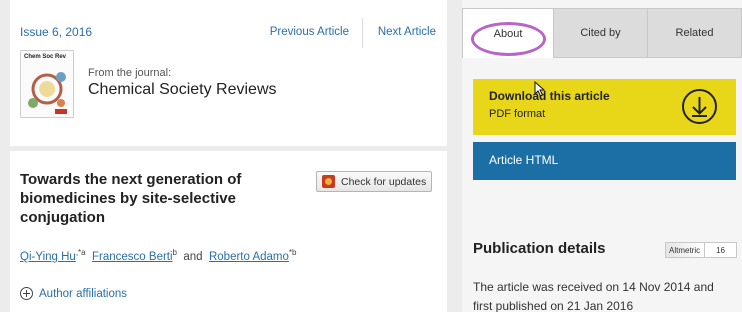 Image resolution: width=742 pixels, height=312 pixels. I want to click on crossmark-icon, so click(328, 181).